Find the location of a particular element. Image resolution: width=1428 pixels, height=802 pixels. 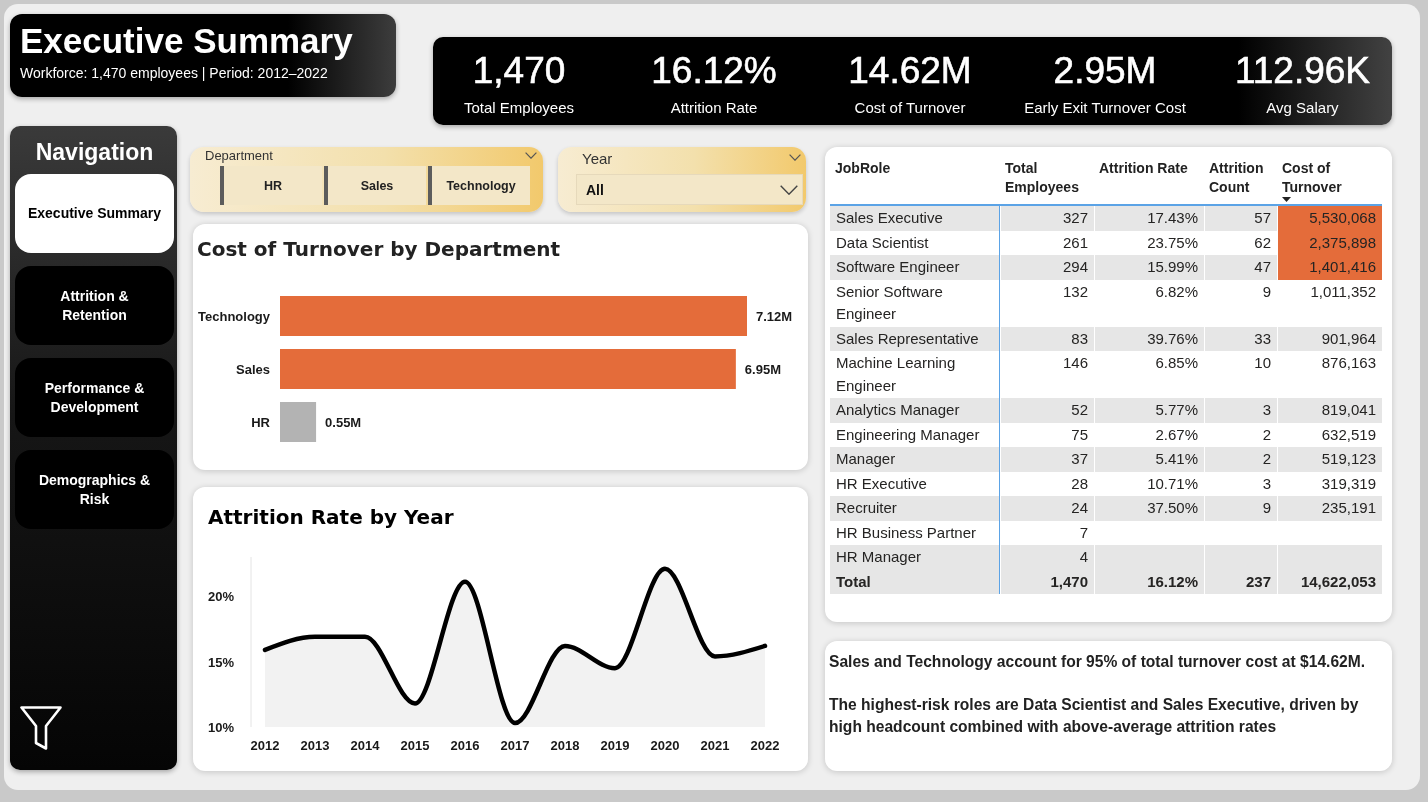

table-cell: 47 is located at coordinates (1240, 267).